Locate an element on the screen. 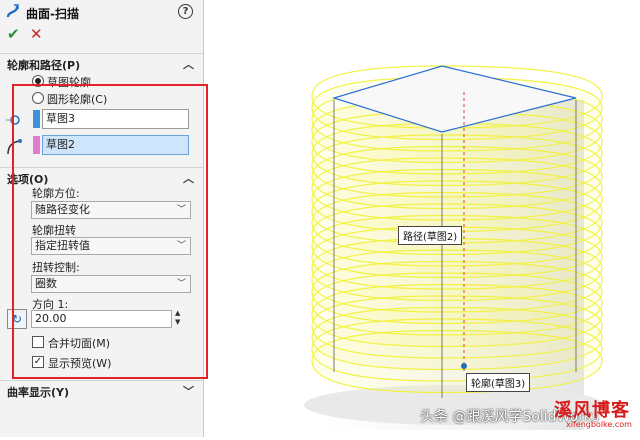  checkbox-label: 显示预览(W) is located at coordinates (80, 363).